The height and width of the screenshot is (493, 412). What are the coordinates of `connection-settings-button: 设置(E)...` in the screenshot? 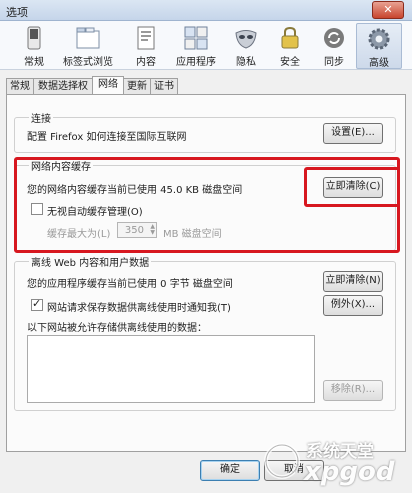 It's located at (353, 133).